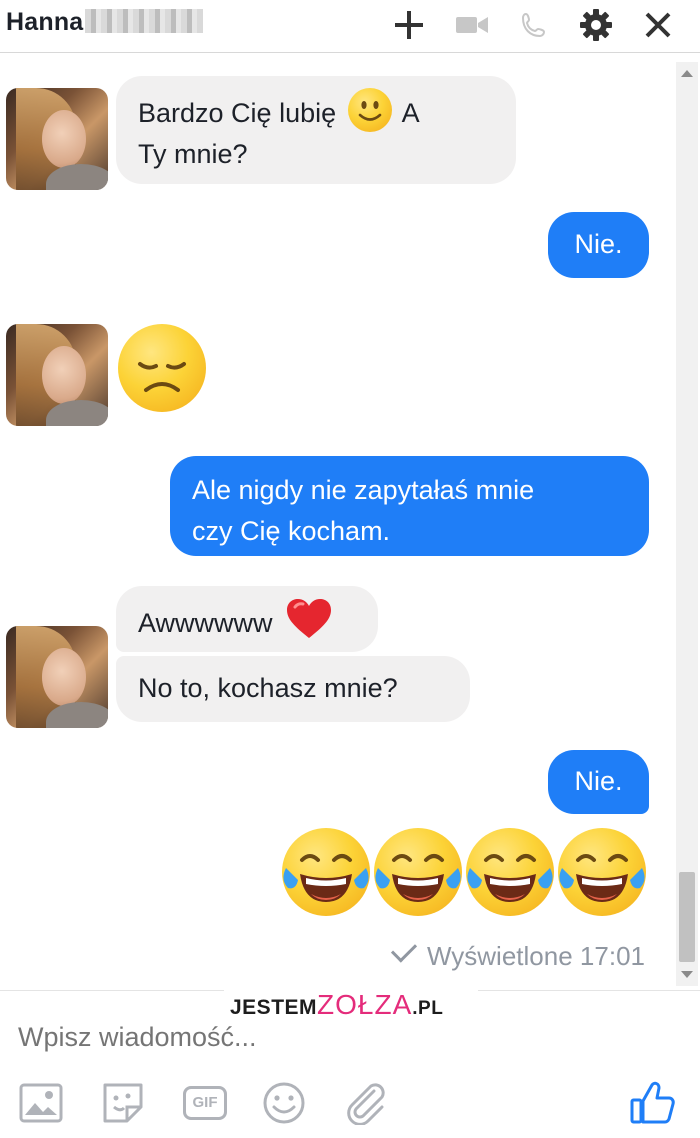 This screenshot has height=1138, width=700. Describe the element at coordinates (596, 25) in the screenshot. I see `gear-icon` at that location.